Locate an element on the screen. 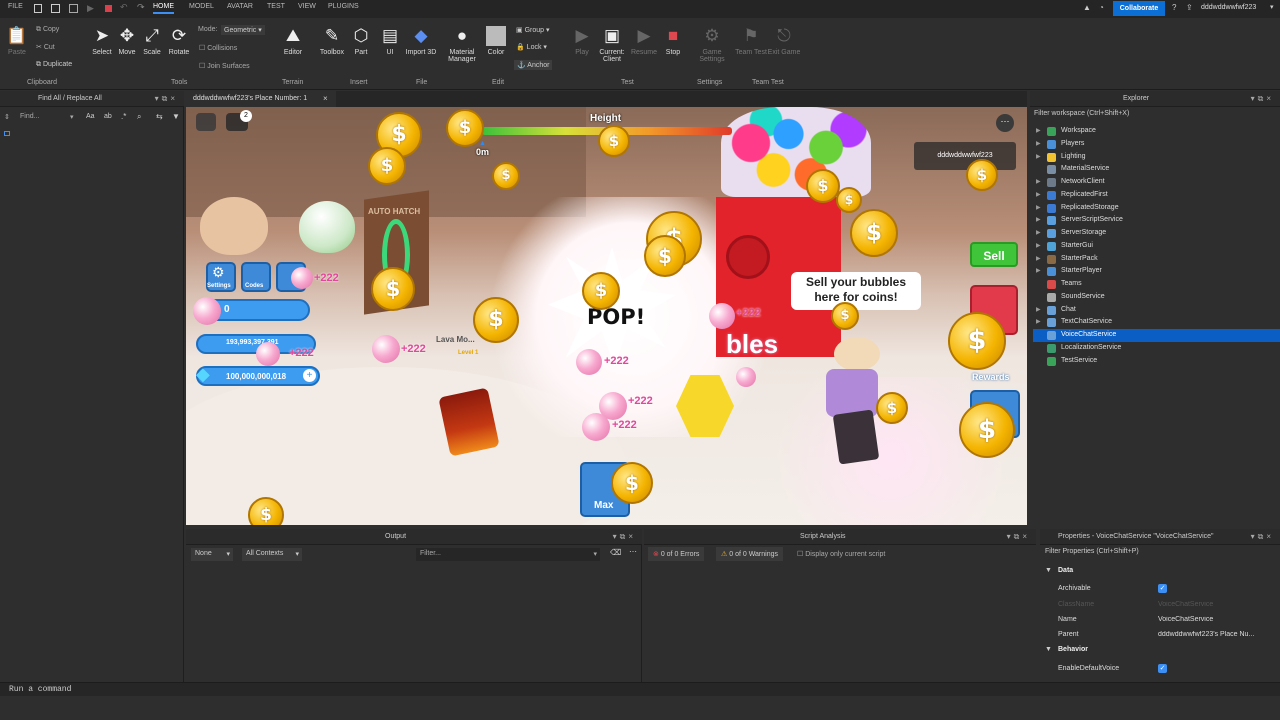 The width and height of the screenshot is (1280, 720). material-manager-button: ● Material Manager is located at coordinates (462, 44).